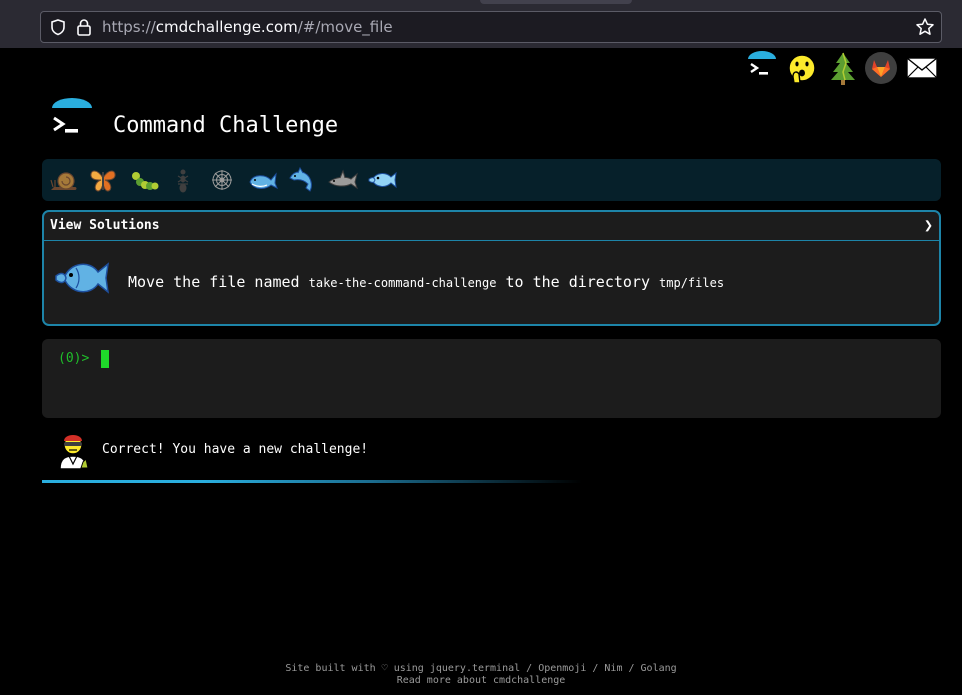 The image size is (962, 695). I want to click on scientist-mascot-icon, so click(74, 452).